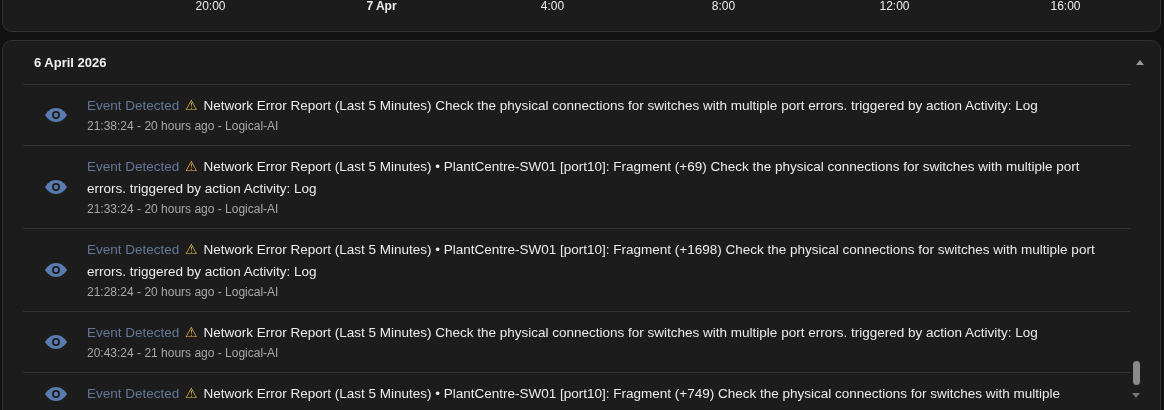 This screenshot has width=1164, height=410. Describe the element at coordinates (552, 6) in the screenshot. I see `timeline-tick: 4:00` at that location.